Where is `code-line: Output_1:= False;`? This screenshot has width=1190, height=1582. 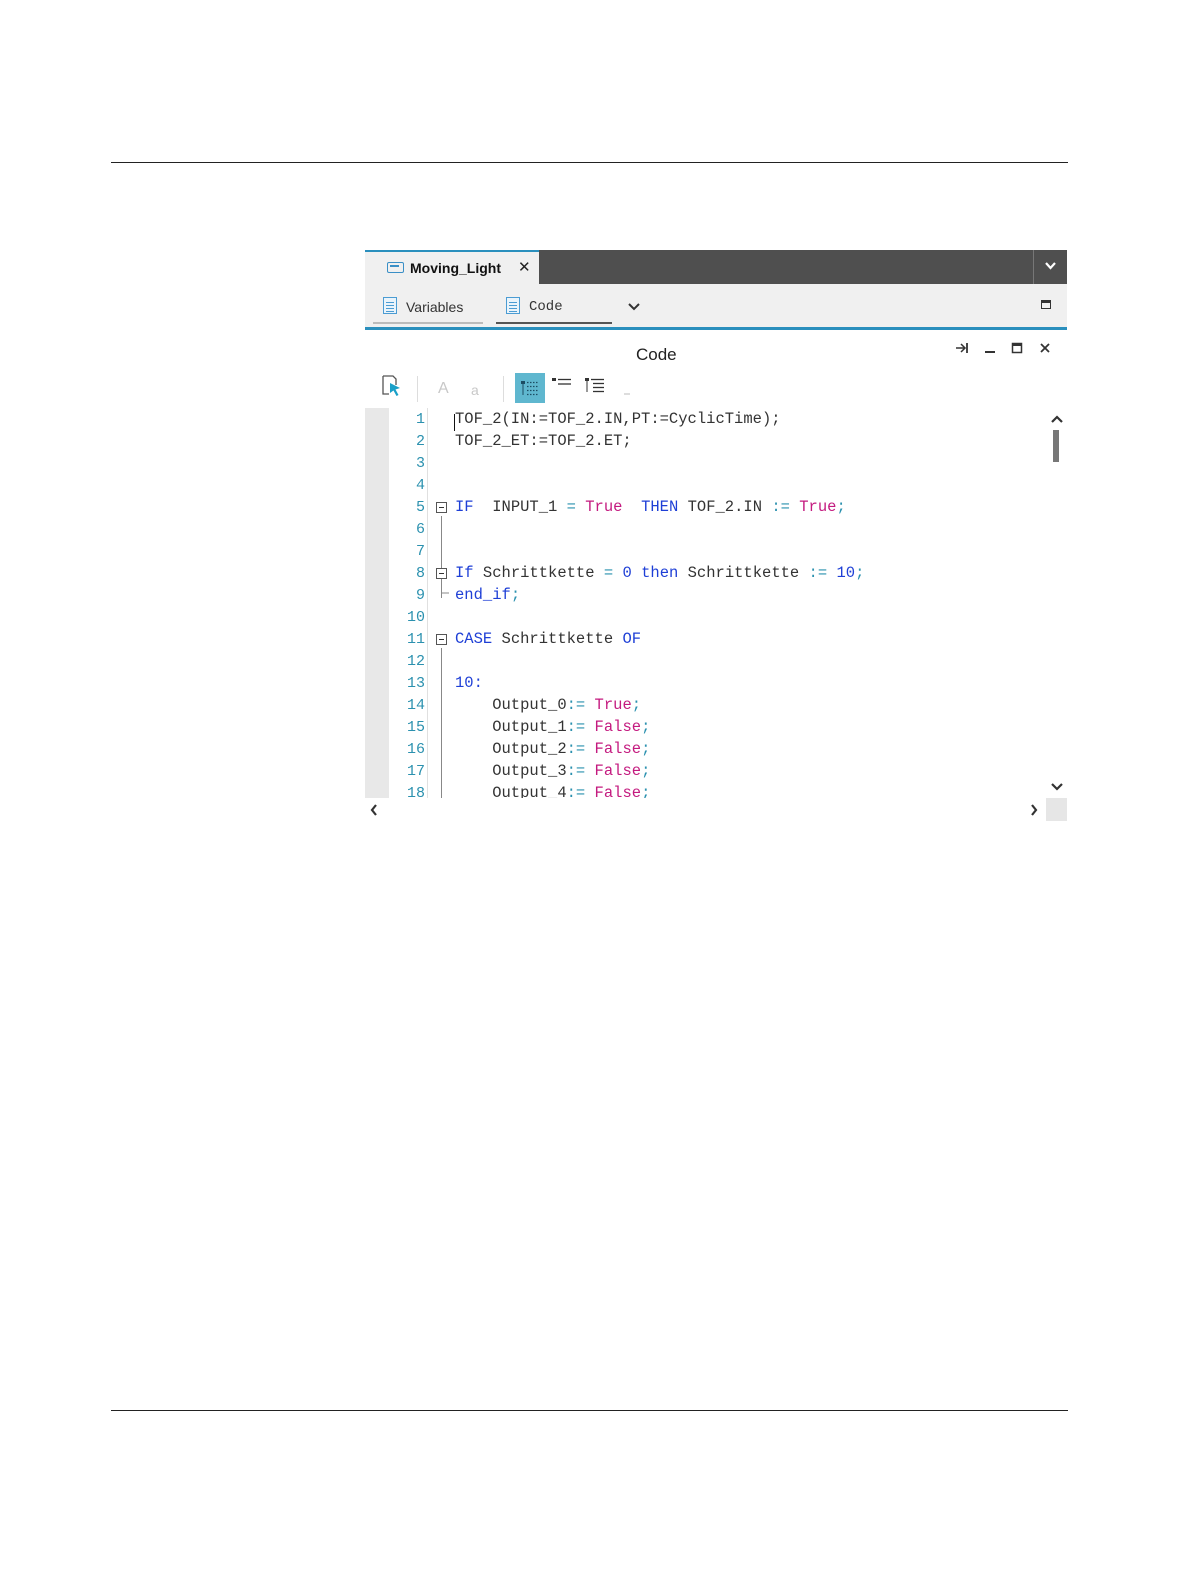
code-line: Output_1:= False; is located at coordinates (553, 727).